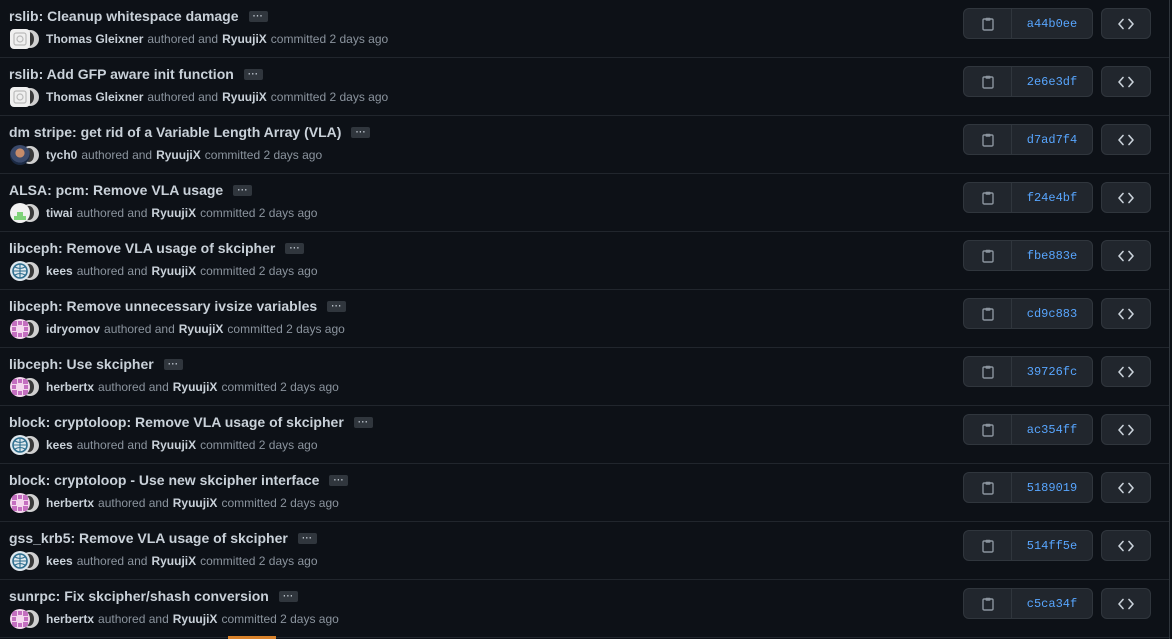  What do you see at coordinates (1052, 487) in the screenshot?
I see `commit-sha-link: 5189019` at bounding box center [1052, 487].